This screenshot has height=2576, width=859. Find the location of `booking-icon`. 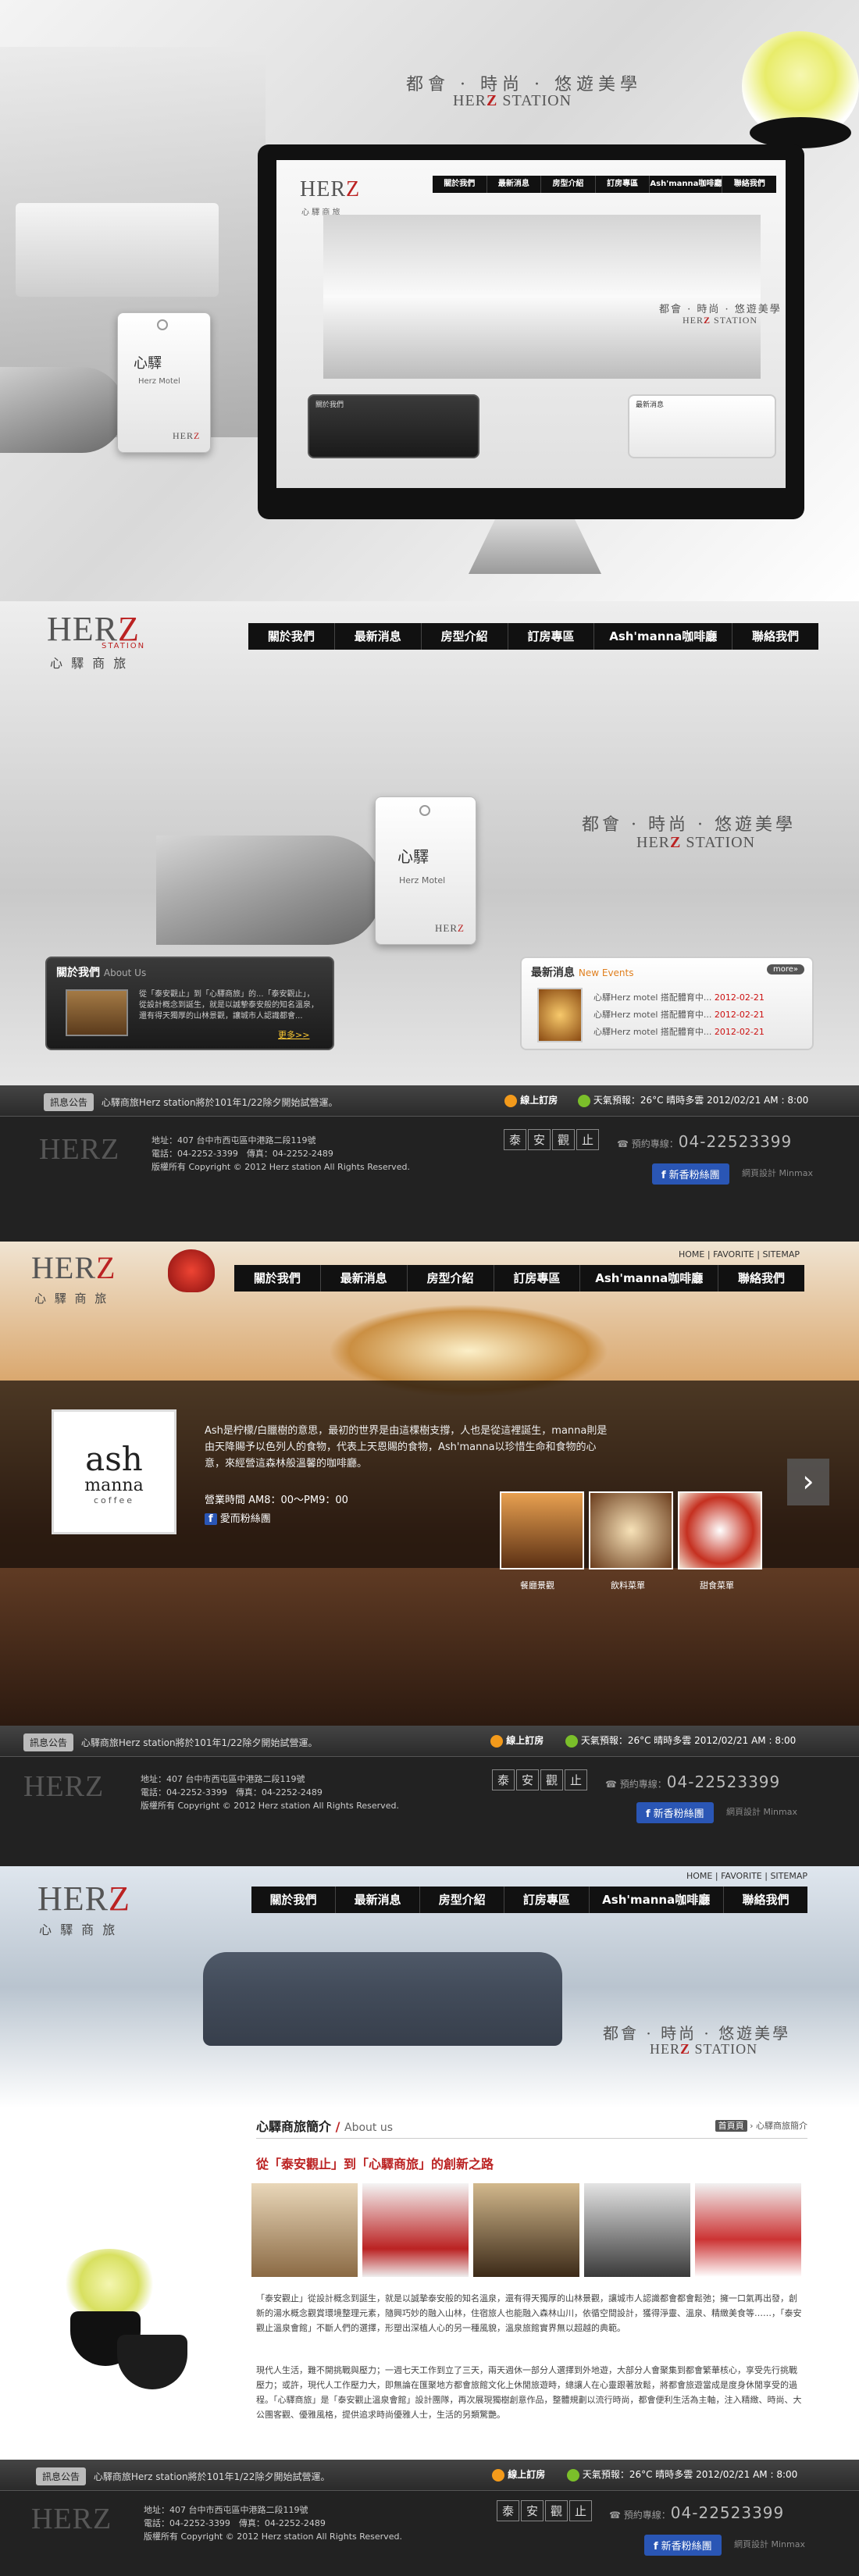

booking-icon is located at coordinates (498, 2475).